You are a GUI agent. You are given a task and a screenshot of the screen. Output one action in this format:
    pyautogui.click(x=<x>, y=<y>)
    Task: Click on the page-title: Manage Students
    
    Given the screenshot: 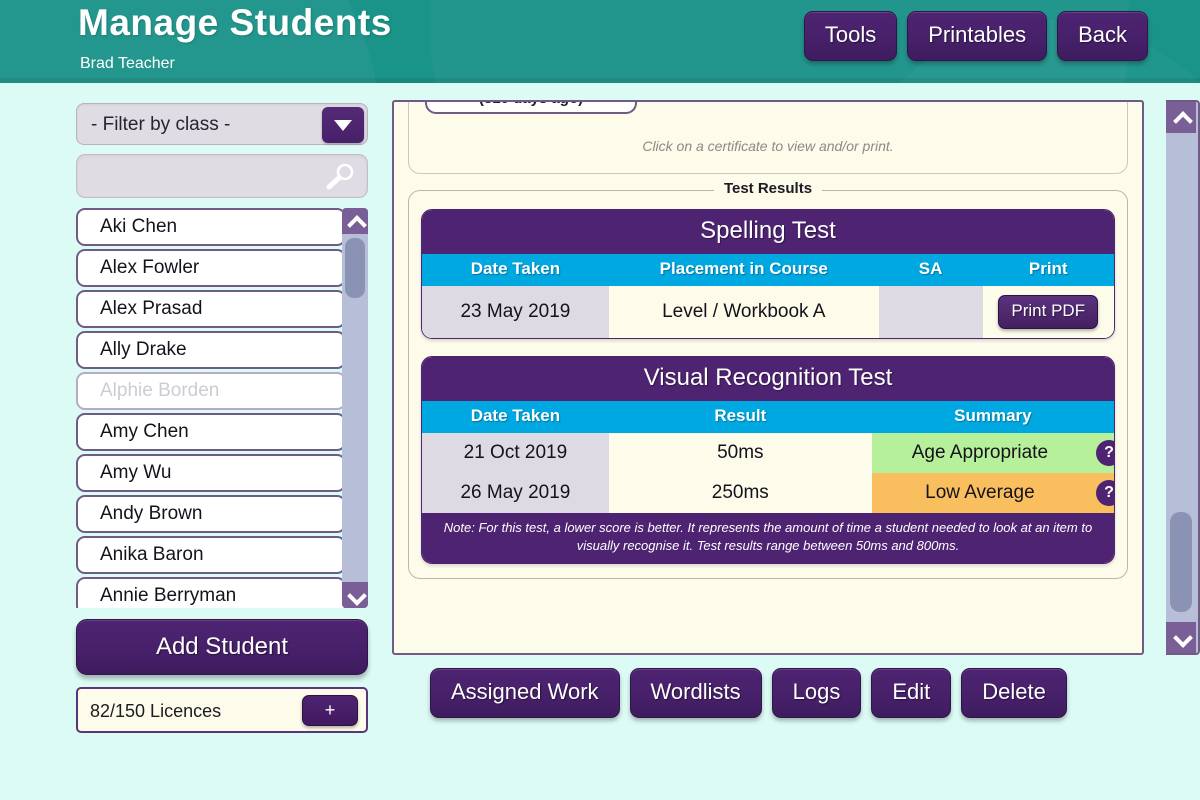 What is the action you would take?
    pyautogui.click(x=235, y=22)
    